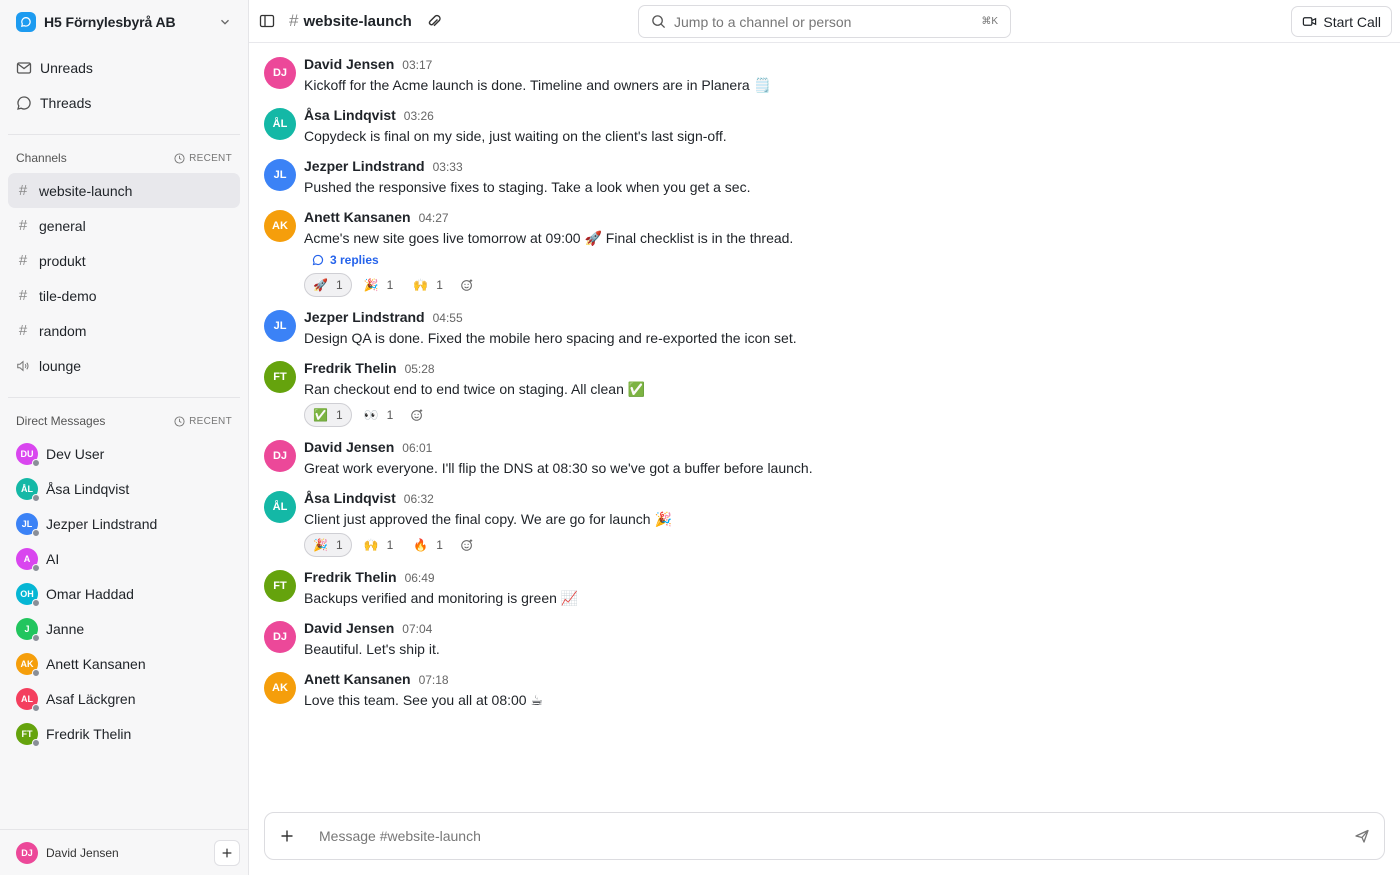 The width and height of the screenshot is (1400, 875). I want to click on message-header: David Jensen 06:01, so click(852, 448).